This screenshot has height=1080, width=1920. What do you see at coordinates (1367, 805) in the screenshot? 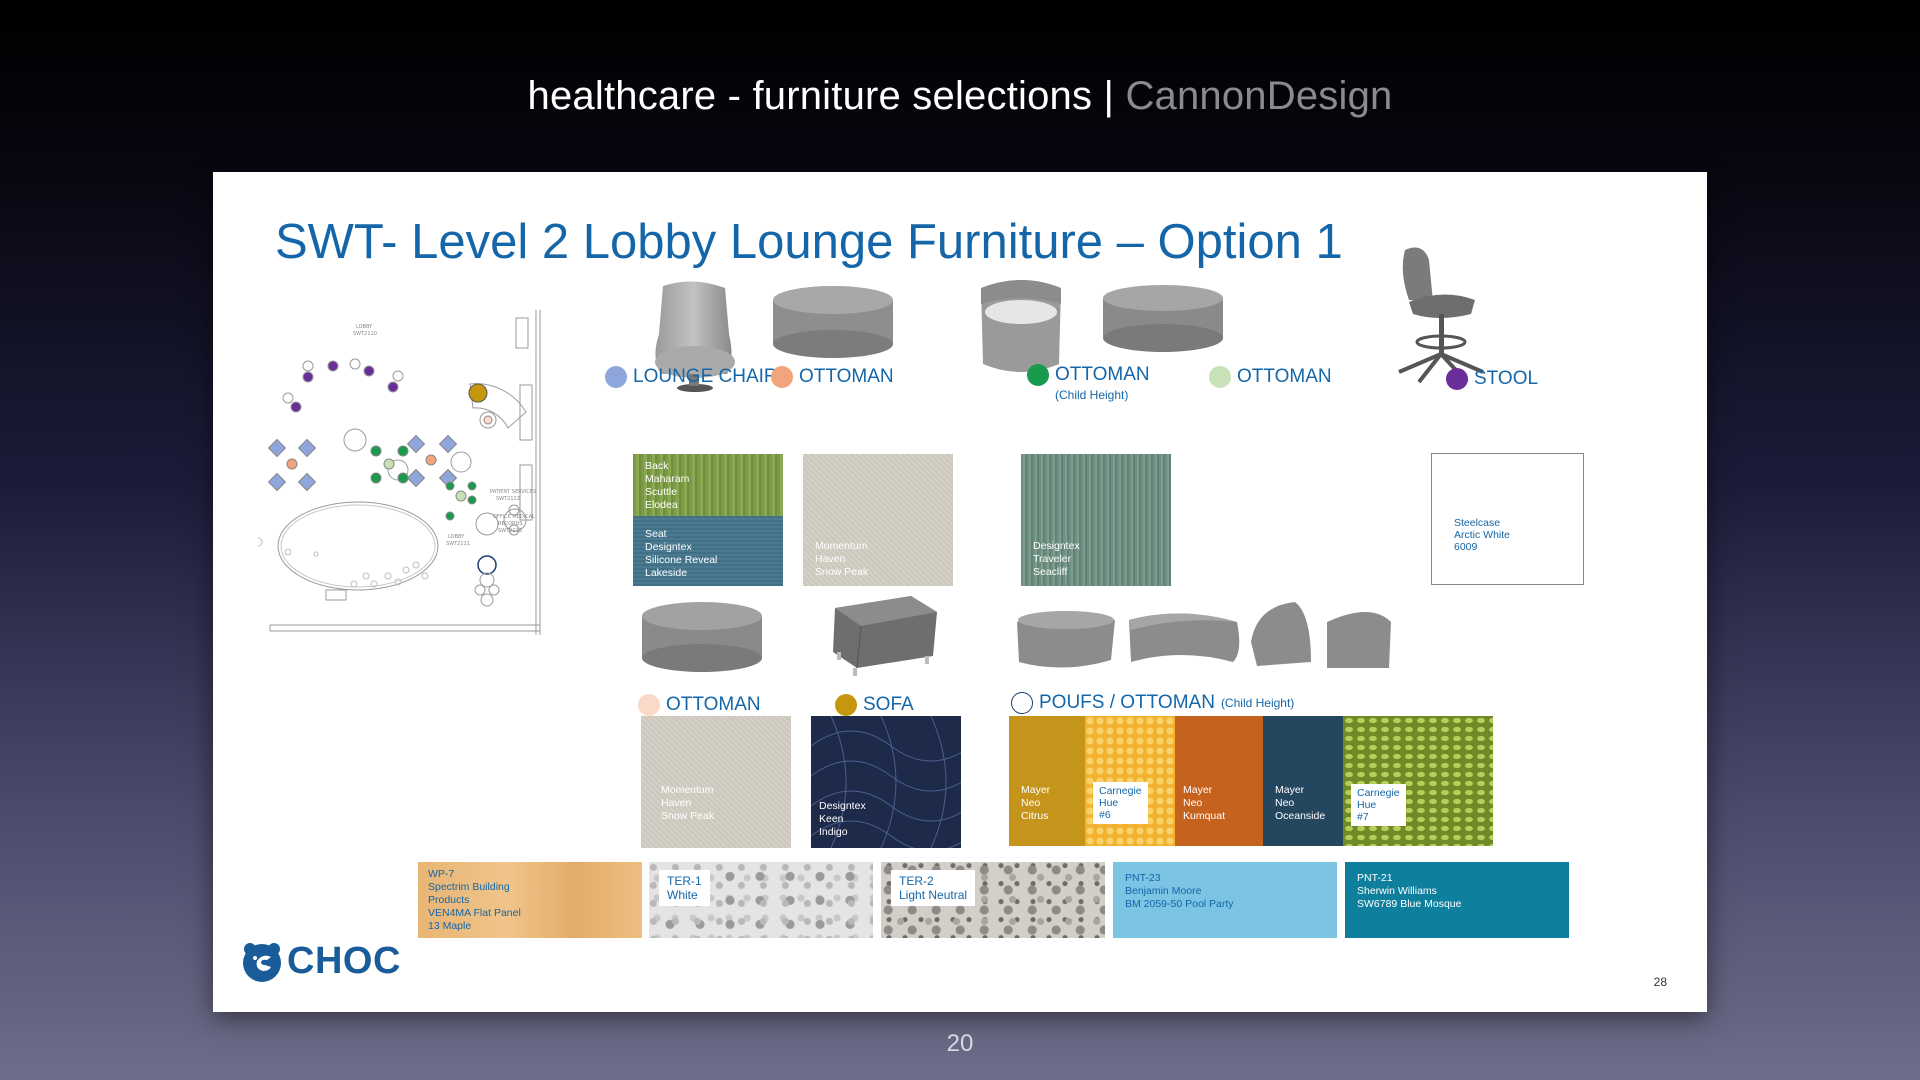
I see `fabric-carnegie7-line-2: Hue` at bounding box center [1367, 805].